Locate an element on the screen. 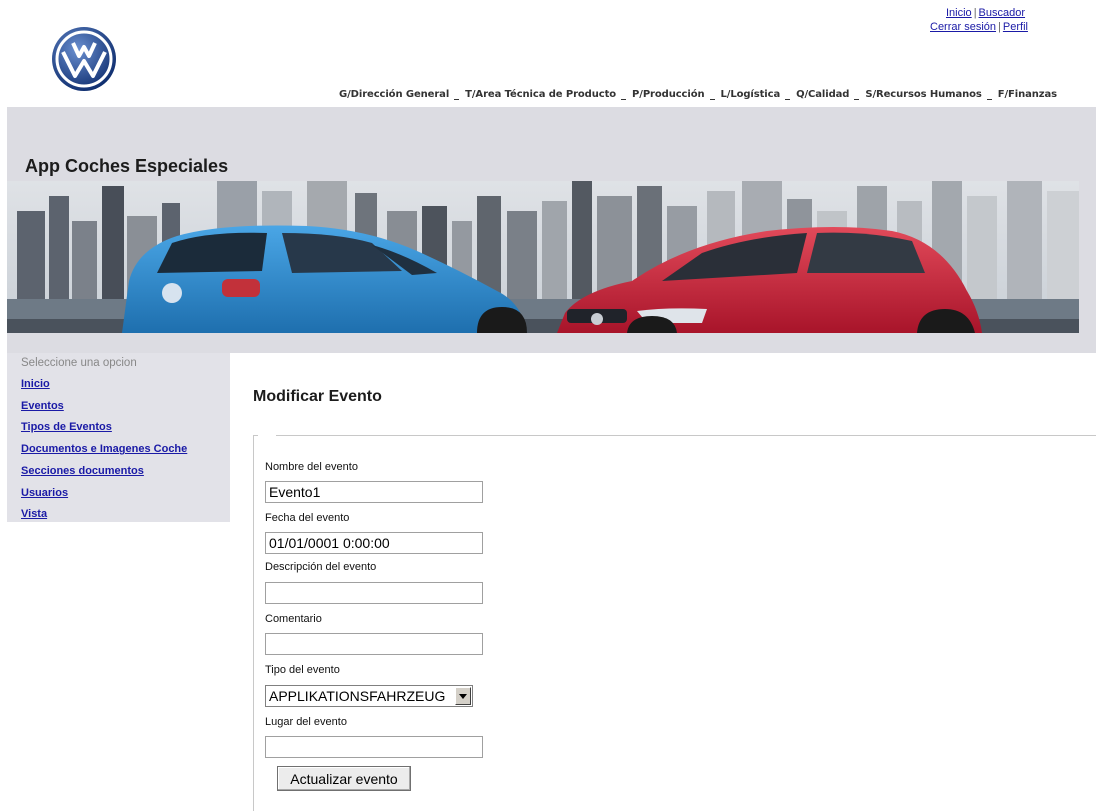  division-item: G/Dirección General is located at coordinates (394, 94).